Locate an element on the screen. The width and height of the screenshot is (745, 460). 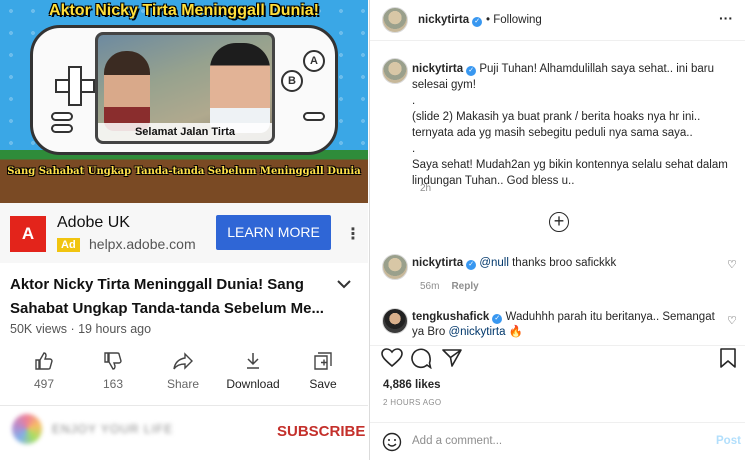
dpad-icon is located at coordinates (75, 86).